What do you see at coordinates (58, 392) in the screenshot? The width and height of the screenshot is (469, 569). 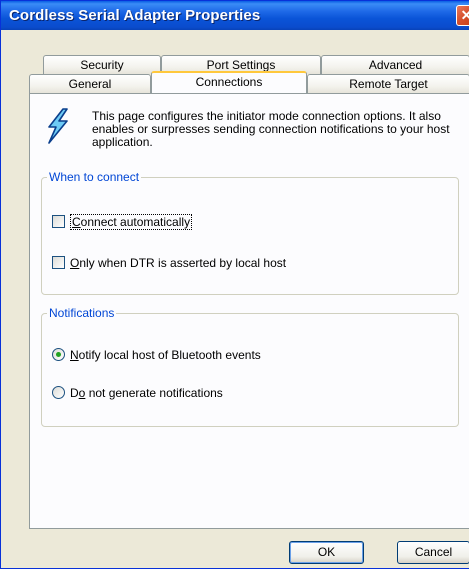 I see `no-notifications-radio` at bounding box center [58, 392].